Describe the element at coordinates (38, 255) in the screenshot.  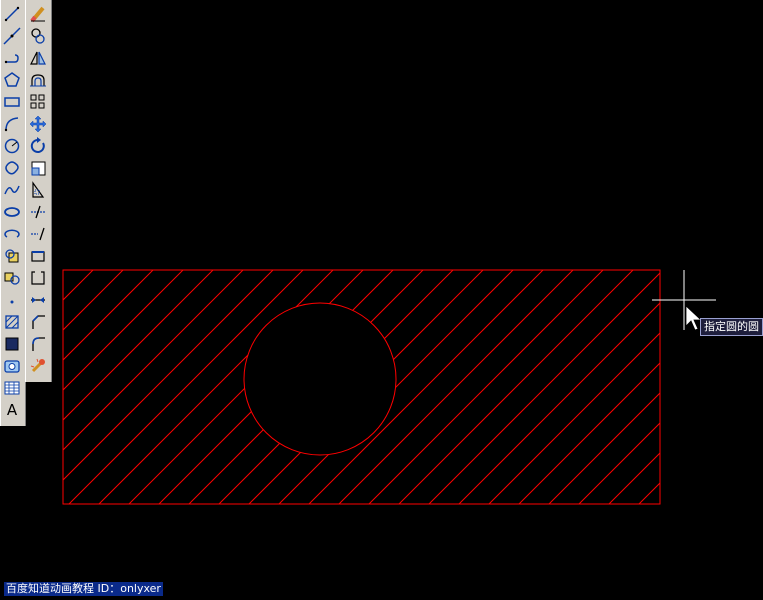
I see `break-at-point-icon` at that location.